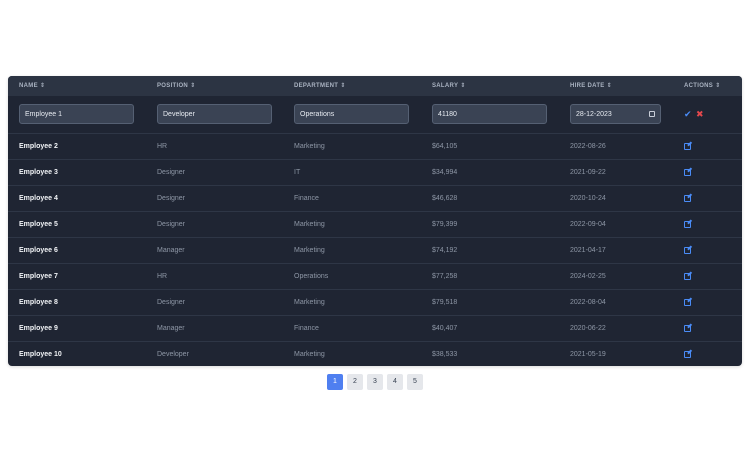 The image size is (750, 469). I want to click on cell-hire-date: 2022-08-04, so click(588, 302).